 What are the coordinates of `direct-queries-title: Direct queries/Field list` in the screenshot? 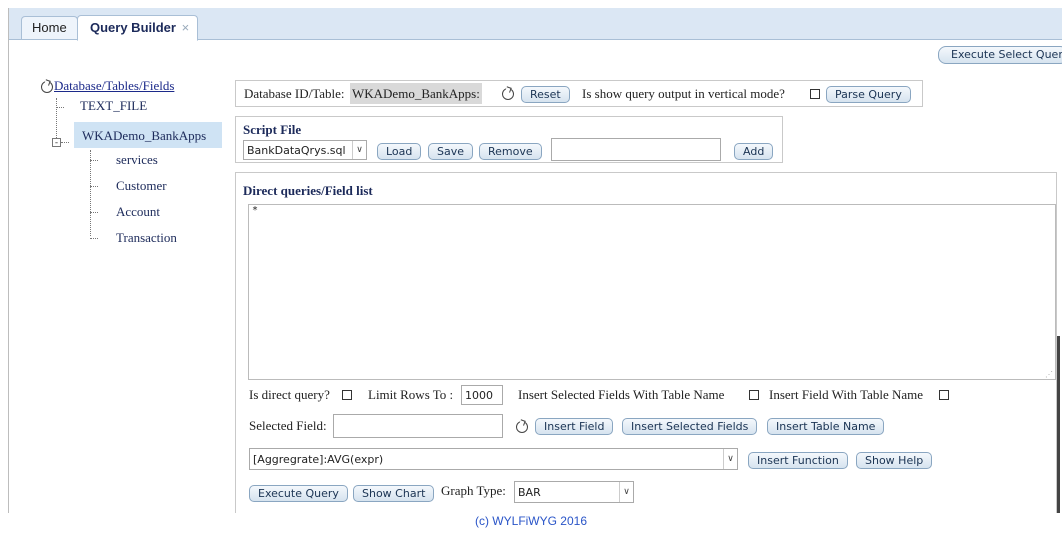 It's located at (308, 190).